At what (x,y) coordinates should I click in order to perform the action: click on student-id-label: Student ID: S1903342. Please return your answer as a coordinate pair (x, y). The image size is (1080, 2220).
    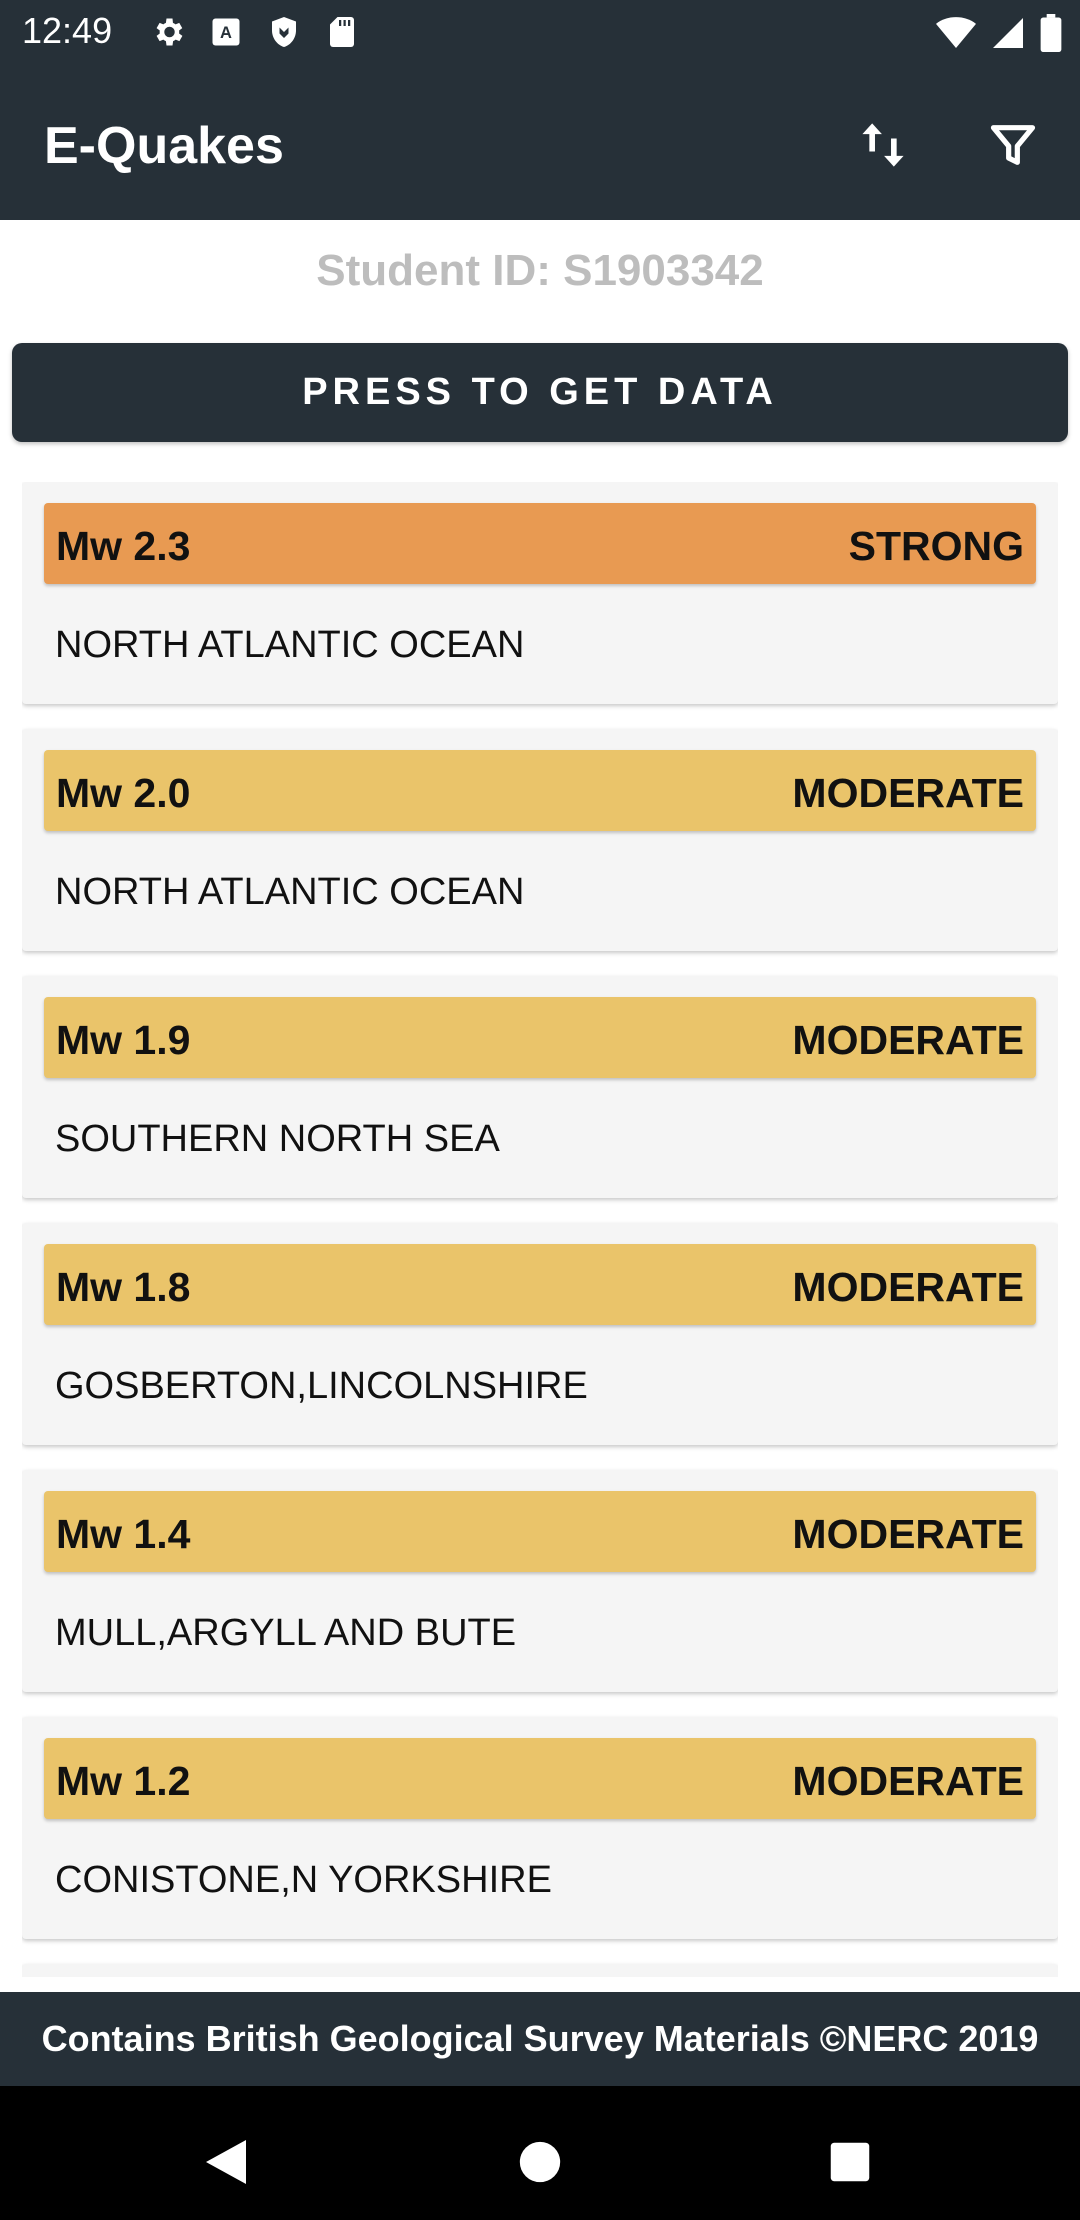
    Looking at the image, I should click on (540, 270).